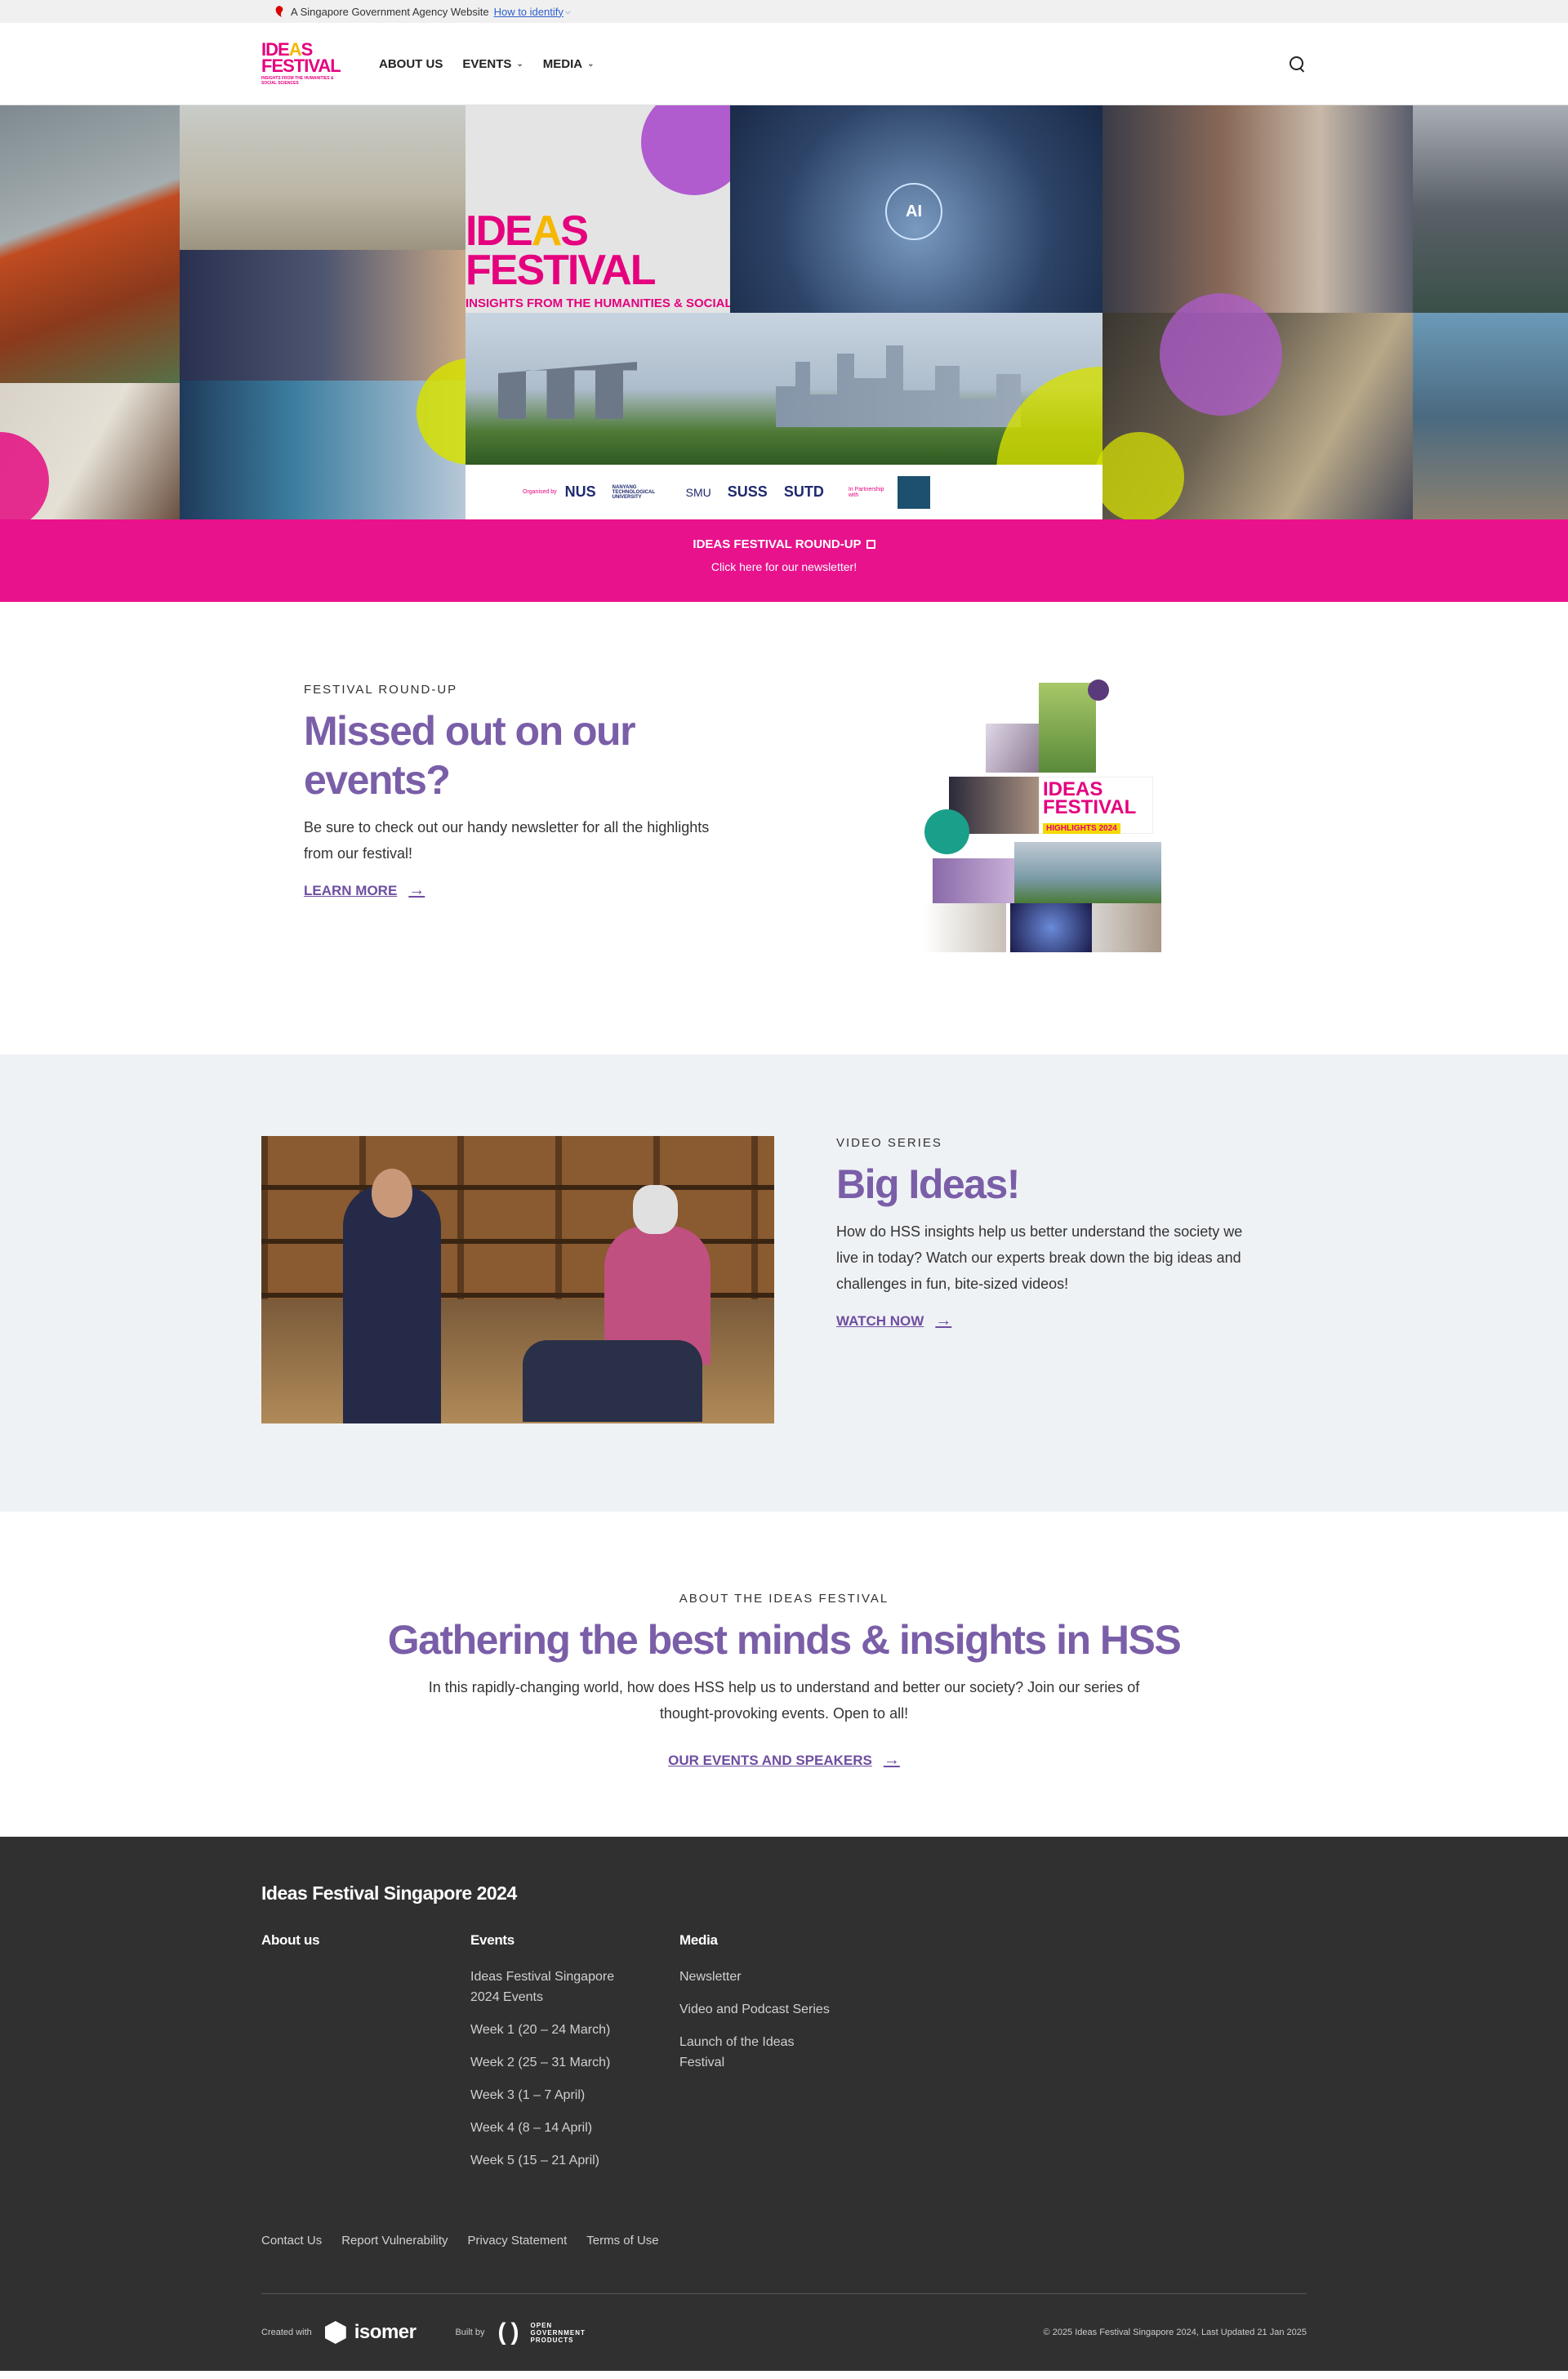 The width and height of the screenshot is (1568, 2379). Describe the element at coordinates (655, 1209) in the screenshot. I see `person-right-head` at that location.